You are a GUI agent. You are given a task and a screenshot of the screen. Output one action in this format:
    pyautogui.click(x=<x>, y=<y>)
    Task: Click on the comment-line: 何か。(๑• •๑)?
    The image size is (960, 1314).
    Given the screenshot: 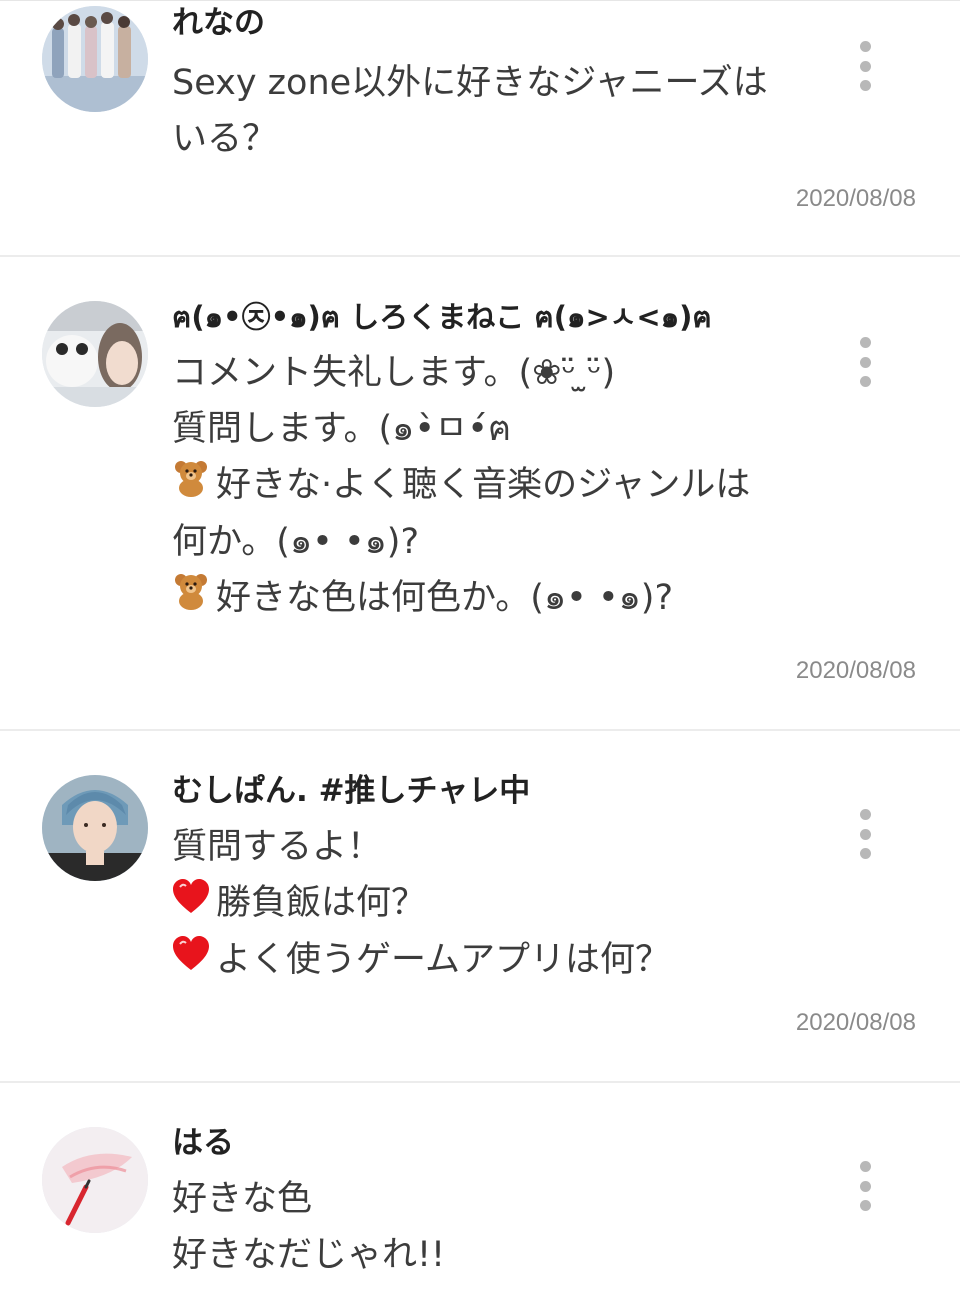 What is the action you would take?
    pyautogui.click(x=296, y=542)
    